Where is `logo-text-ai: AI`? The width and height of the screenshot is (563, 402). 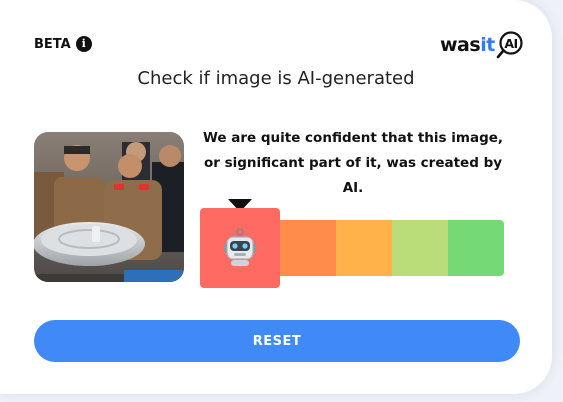 logo-text-ai: AI is located at coordinates (510, 43).